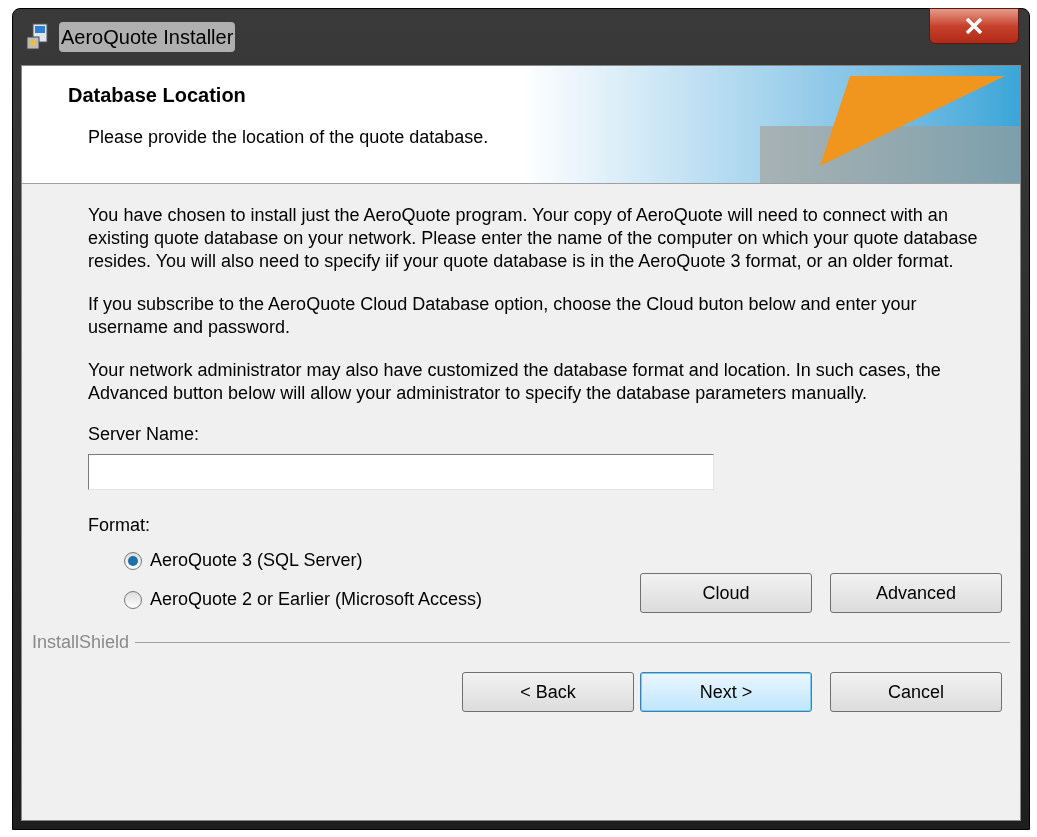  What do you see at coordinates (533, 238) in the screenshot?
I see `instruction-paragraph: You have chosen to install just the AeroQuote program. Your copy of AeroQuote will need to connect with an existing quote database on your network. Please enter the name of the computer on which your quote database resides. You will also need to specify iif your quote database is in the AeroQuote 3 format, or an older format.` at bounding box center [533, 238].